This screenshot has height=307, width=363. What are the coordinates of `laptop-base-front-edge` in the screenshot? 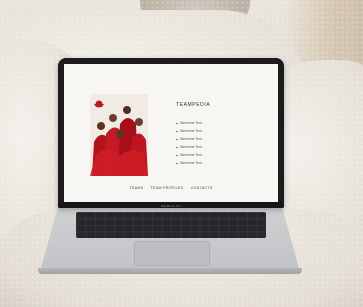 It's located at (170, 271).